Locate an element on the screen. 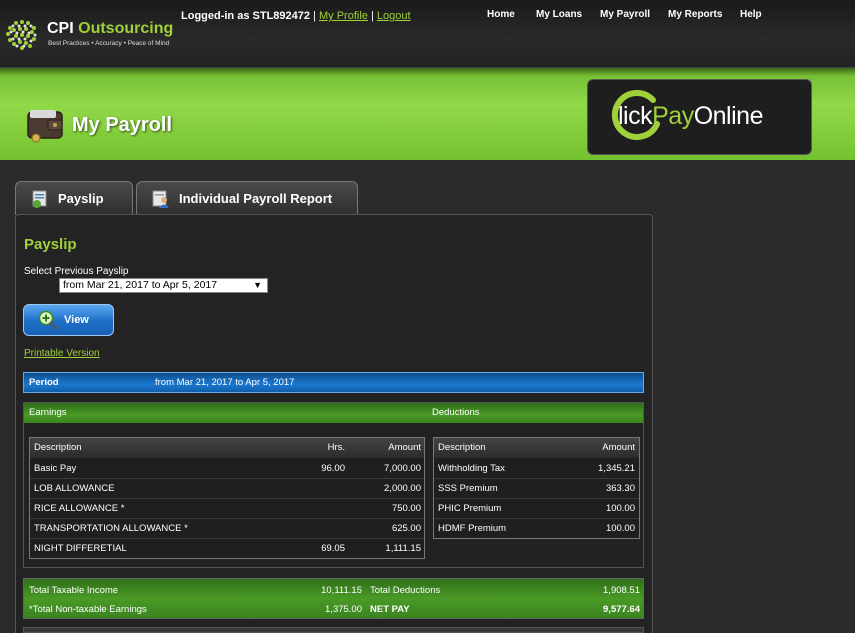 This screenshot has width=855, height=633. clickpay-wordmark: lickPayOnline is located at coordinates (690, 116).